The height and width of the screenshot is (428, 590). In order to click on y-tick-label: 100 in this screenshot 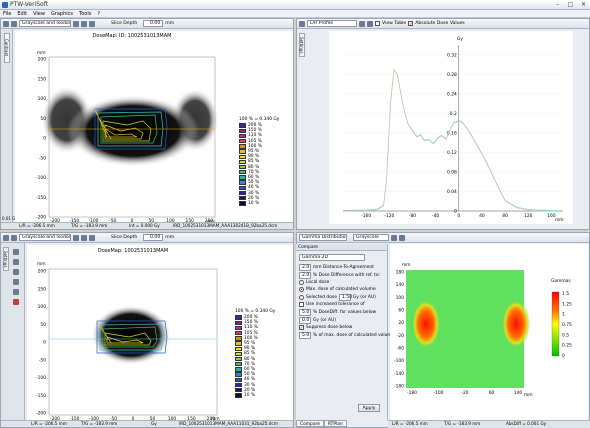, I will do `click(400, 298)`.